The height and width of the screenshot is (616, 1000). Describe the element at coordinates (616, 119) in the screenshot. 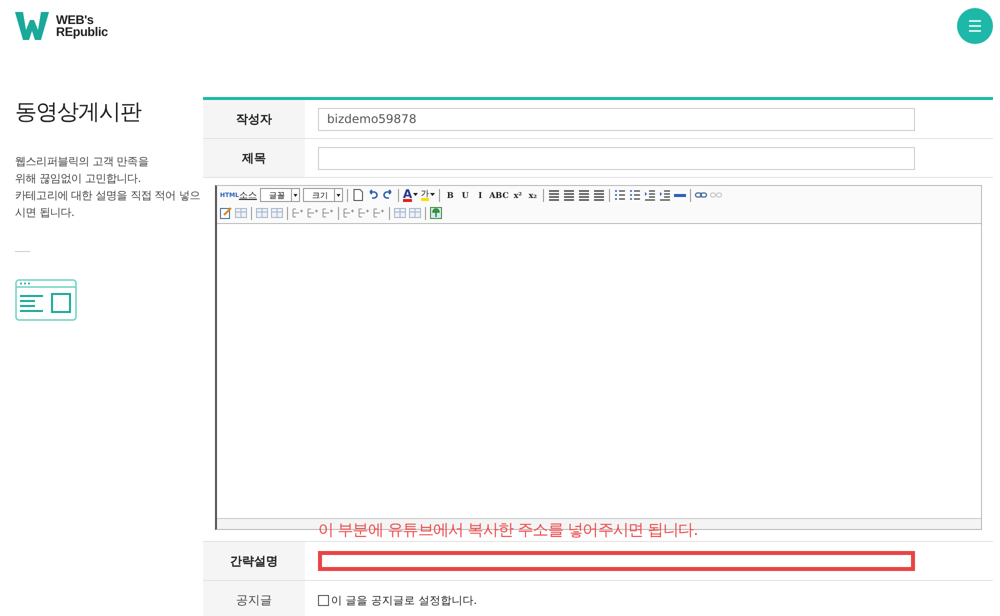

I see `text-field: bizdemo59878` at that location.